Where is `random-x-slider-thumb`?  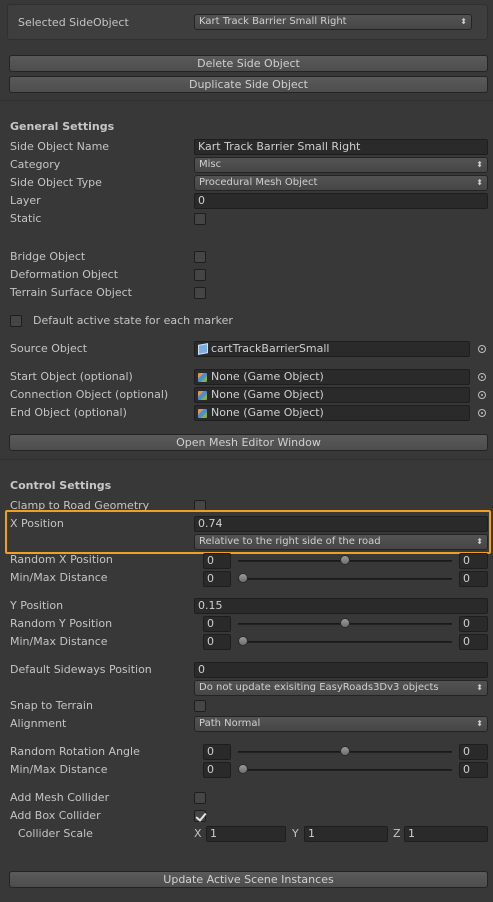
random-x-slider-thumb is located at coordinates (345, 560).